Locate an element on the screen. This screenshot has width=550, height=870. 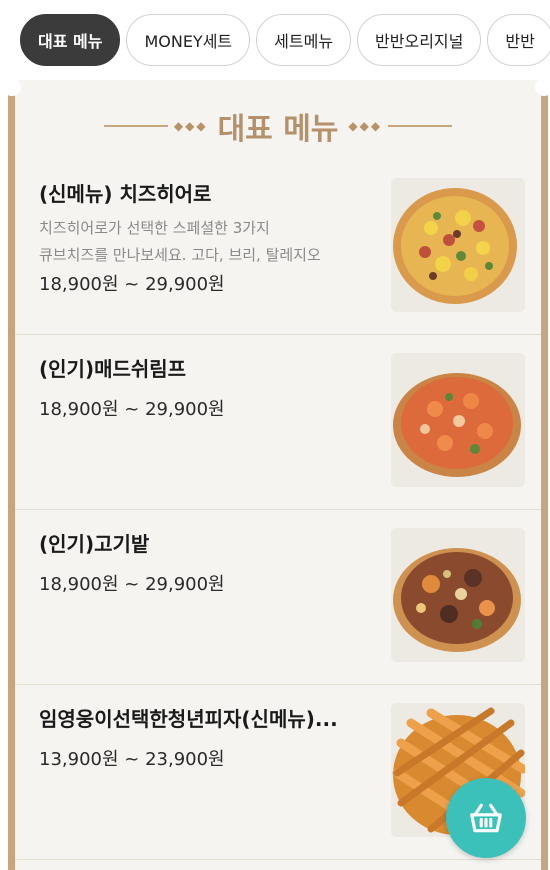
tab-set-menu: 세트메뉴 is located at coordinates (304, 40).